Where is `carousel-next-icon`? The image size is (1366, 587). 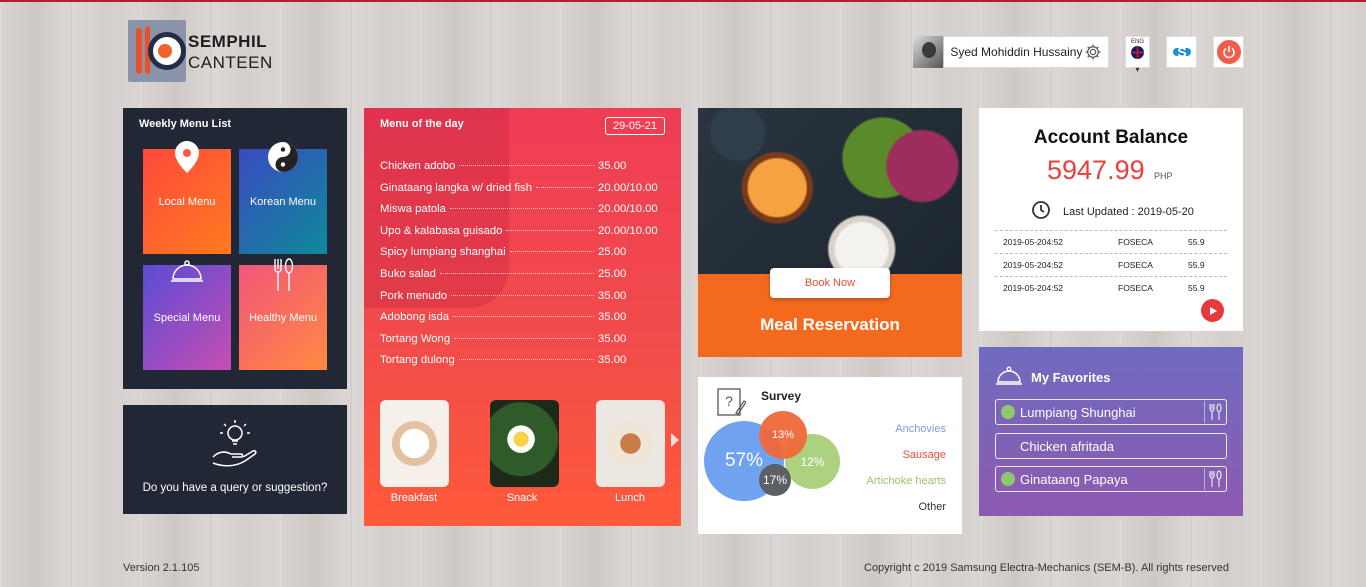 carousel-next-icon is located at coordinates (675, 440).